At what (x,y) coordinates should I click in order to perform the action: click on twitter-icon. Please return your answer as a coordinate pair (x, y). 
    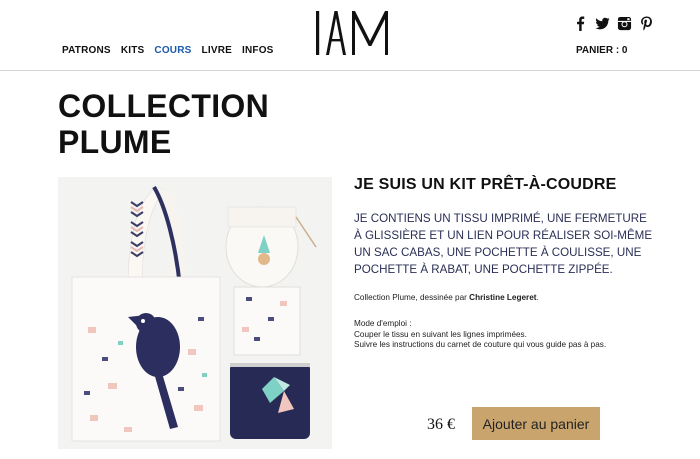
    Looking at the image, I should click on (602, 23).